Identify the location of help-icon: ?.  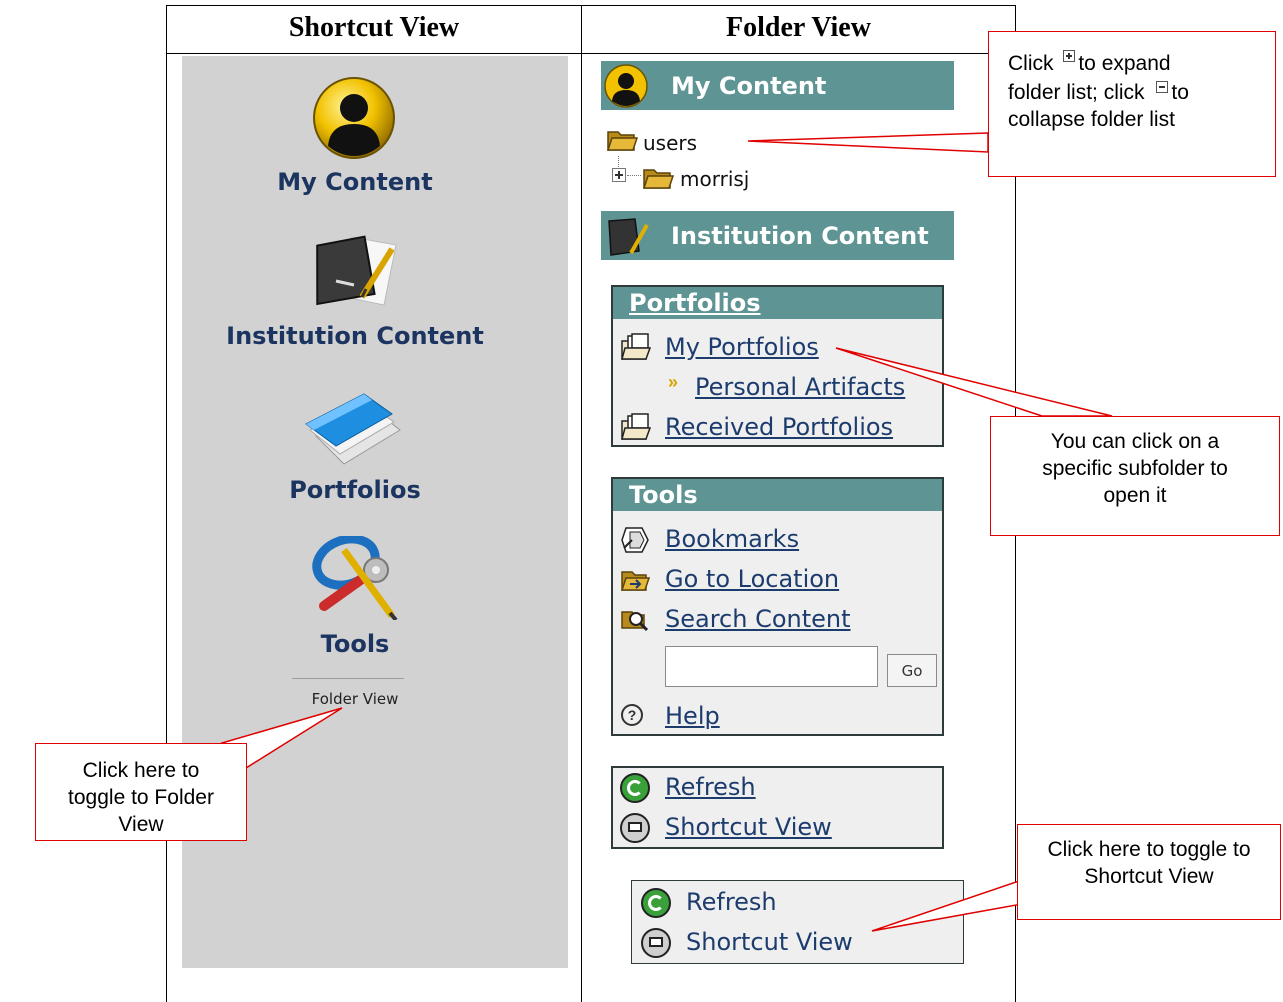
(632, 715).